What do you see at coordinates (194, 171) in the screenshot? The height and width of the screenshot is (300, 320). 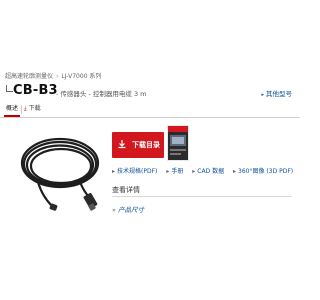 I see `cad-icon: ▸` at bounding box center [194, 171].